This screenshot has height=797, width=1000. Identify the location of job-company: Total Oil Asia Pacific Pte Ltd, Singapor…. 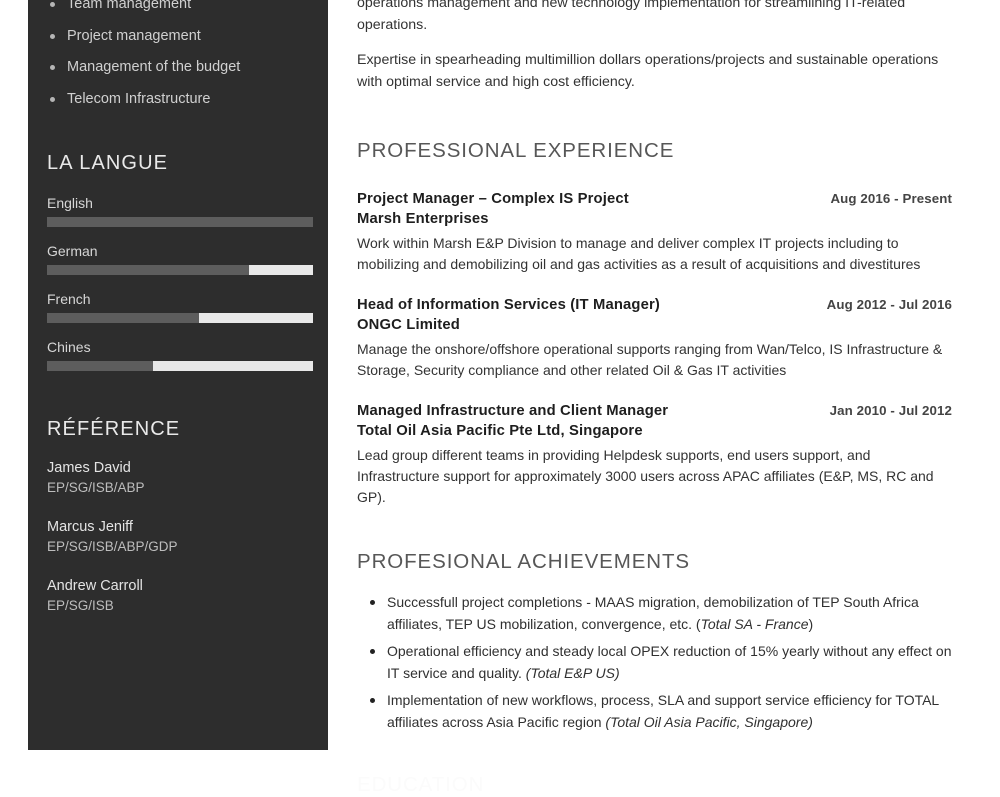
(500, 431).